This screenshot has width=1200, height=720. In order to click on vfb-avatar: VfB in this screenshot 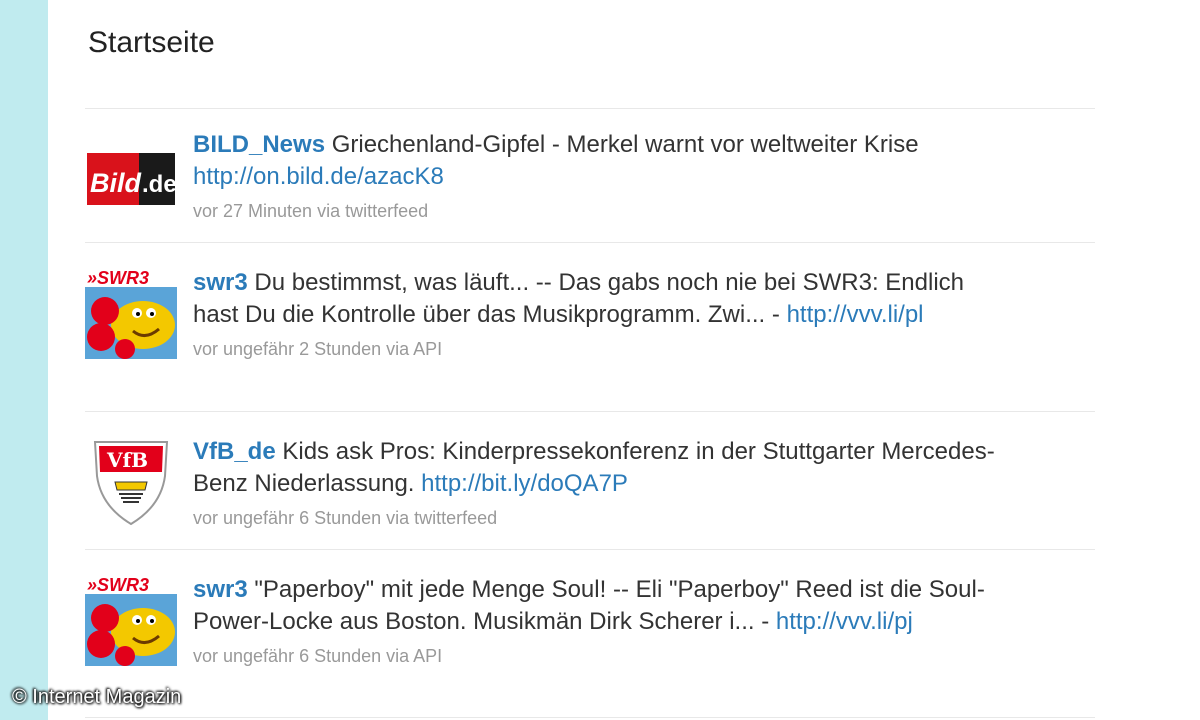, I will do `click(131, 482)`.